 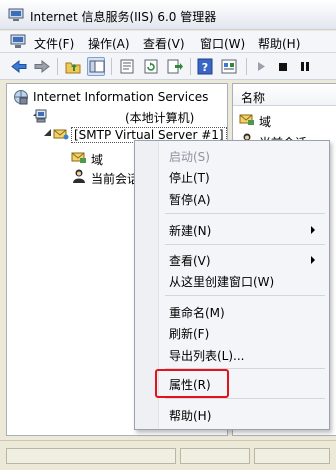 I want to click on iis-globe-icon, so click(x=21, y=98).